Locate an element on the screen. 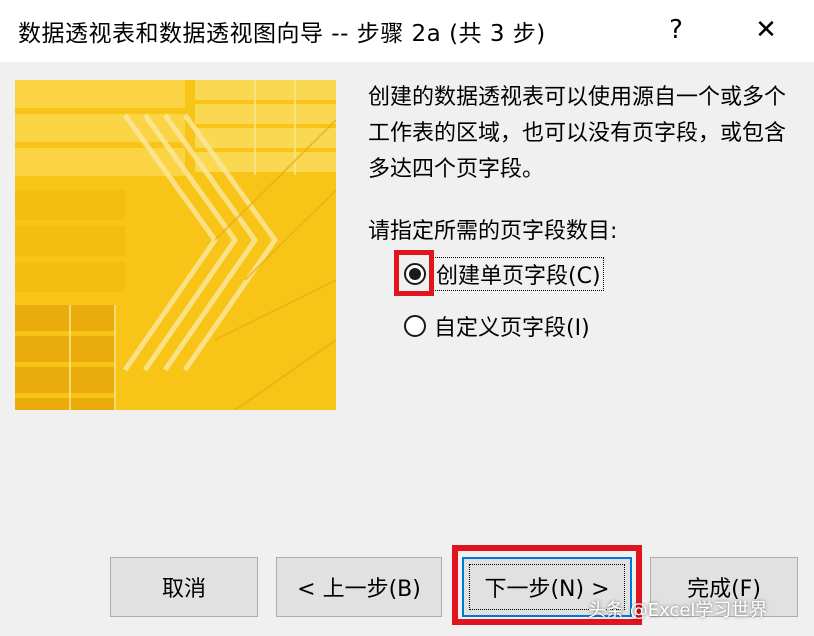  title-bar: 数据透视表和数据透视图向导 -- 步骤 2a (共 3 步) ? ✕ is located at coordinates (407, 31).